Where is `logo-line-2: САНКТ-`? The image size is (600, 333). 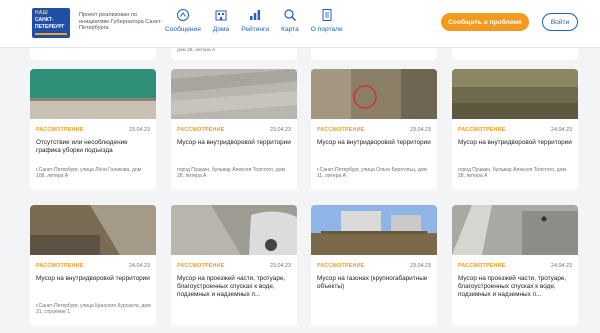 logo-line-2: САНКТ- is located at coordinates (44, 20).